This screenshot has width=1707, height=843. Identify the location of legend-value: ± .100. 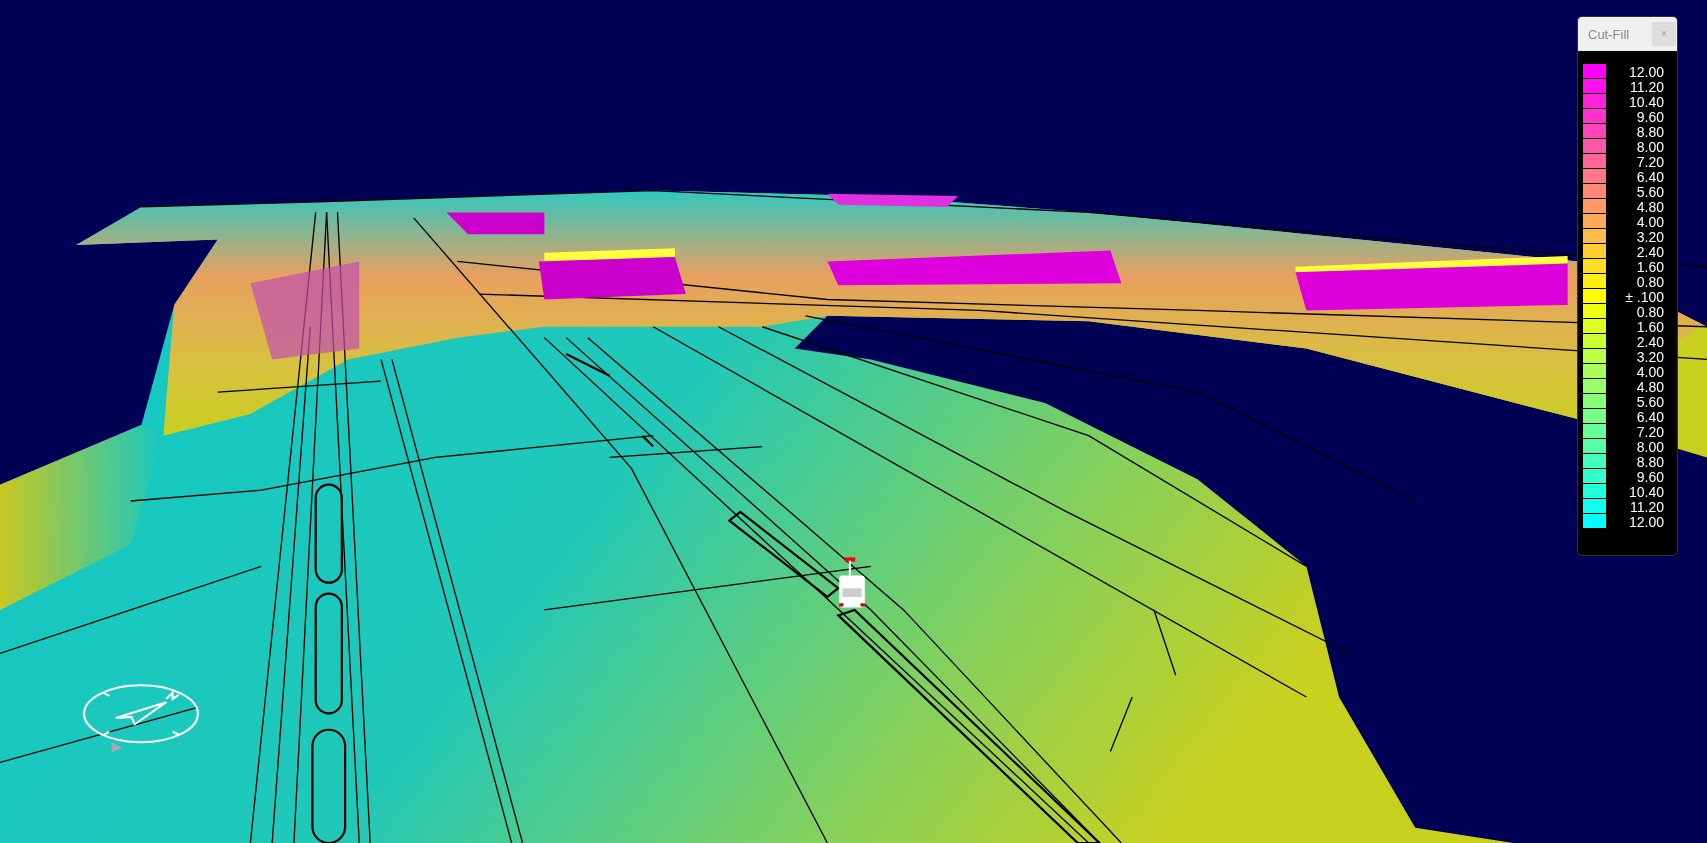
(1644, 296).